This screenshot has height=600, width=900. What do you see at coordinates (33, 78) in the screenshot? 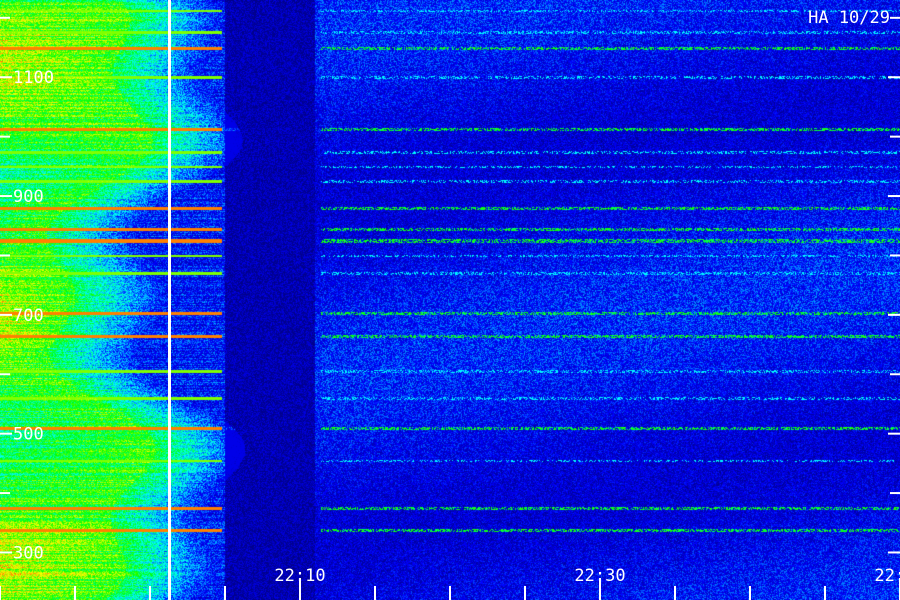
I see `y-tick-label: 1100` at bounding box center [33, 78].